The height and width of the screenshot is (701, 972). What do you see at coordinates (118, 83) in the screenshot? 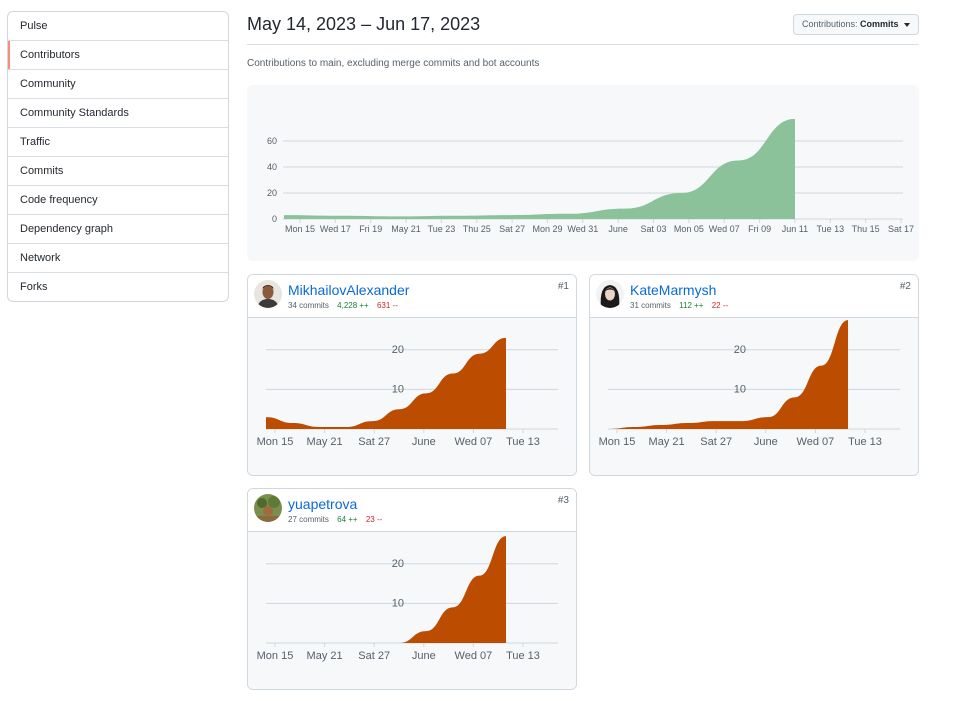
I see `sidebar-item-community: Community` at bounding box center [118, 83].